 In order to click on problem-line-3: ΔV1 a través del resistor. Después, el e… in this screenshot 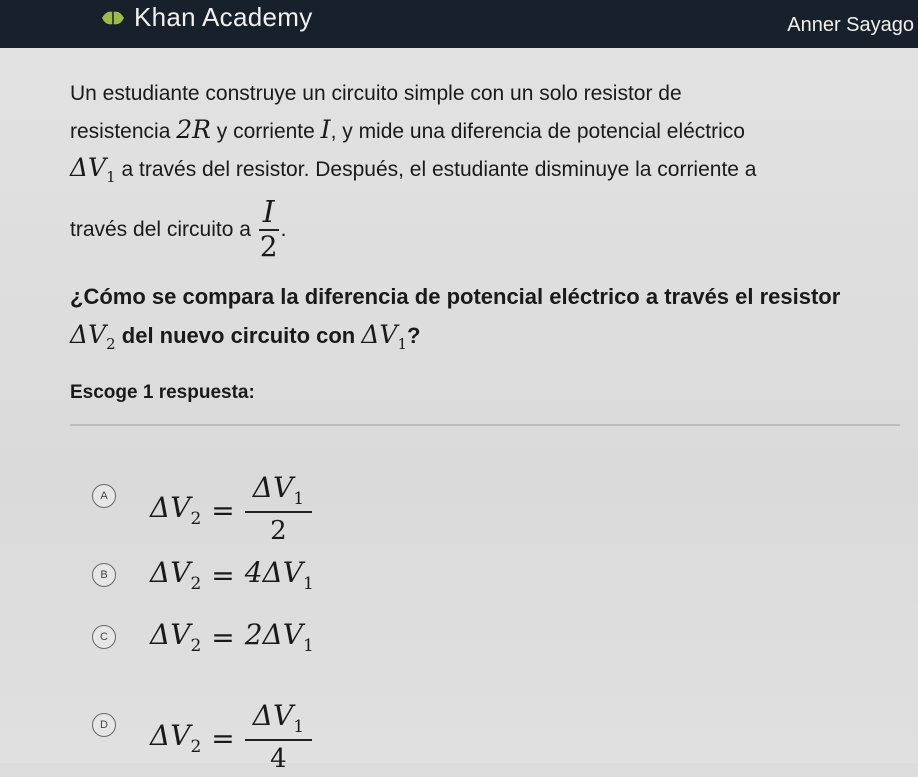, I will do `click(490, 172)`.